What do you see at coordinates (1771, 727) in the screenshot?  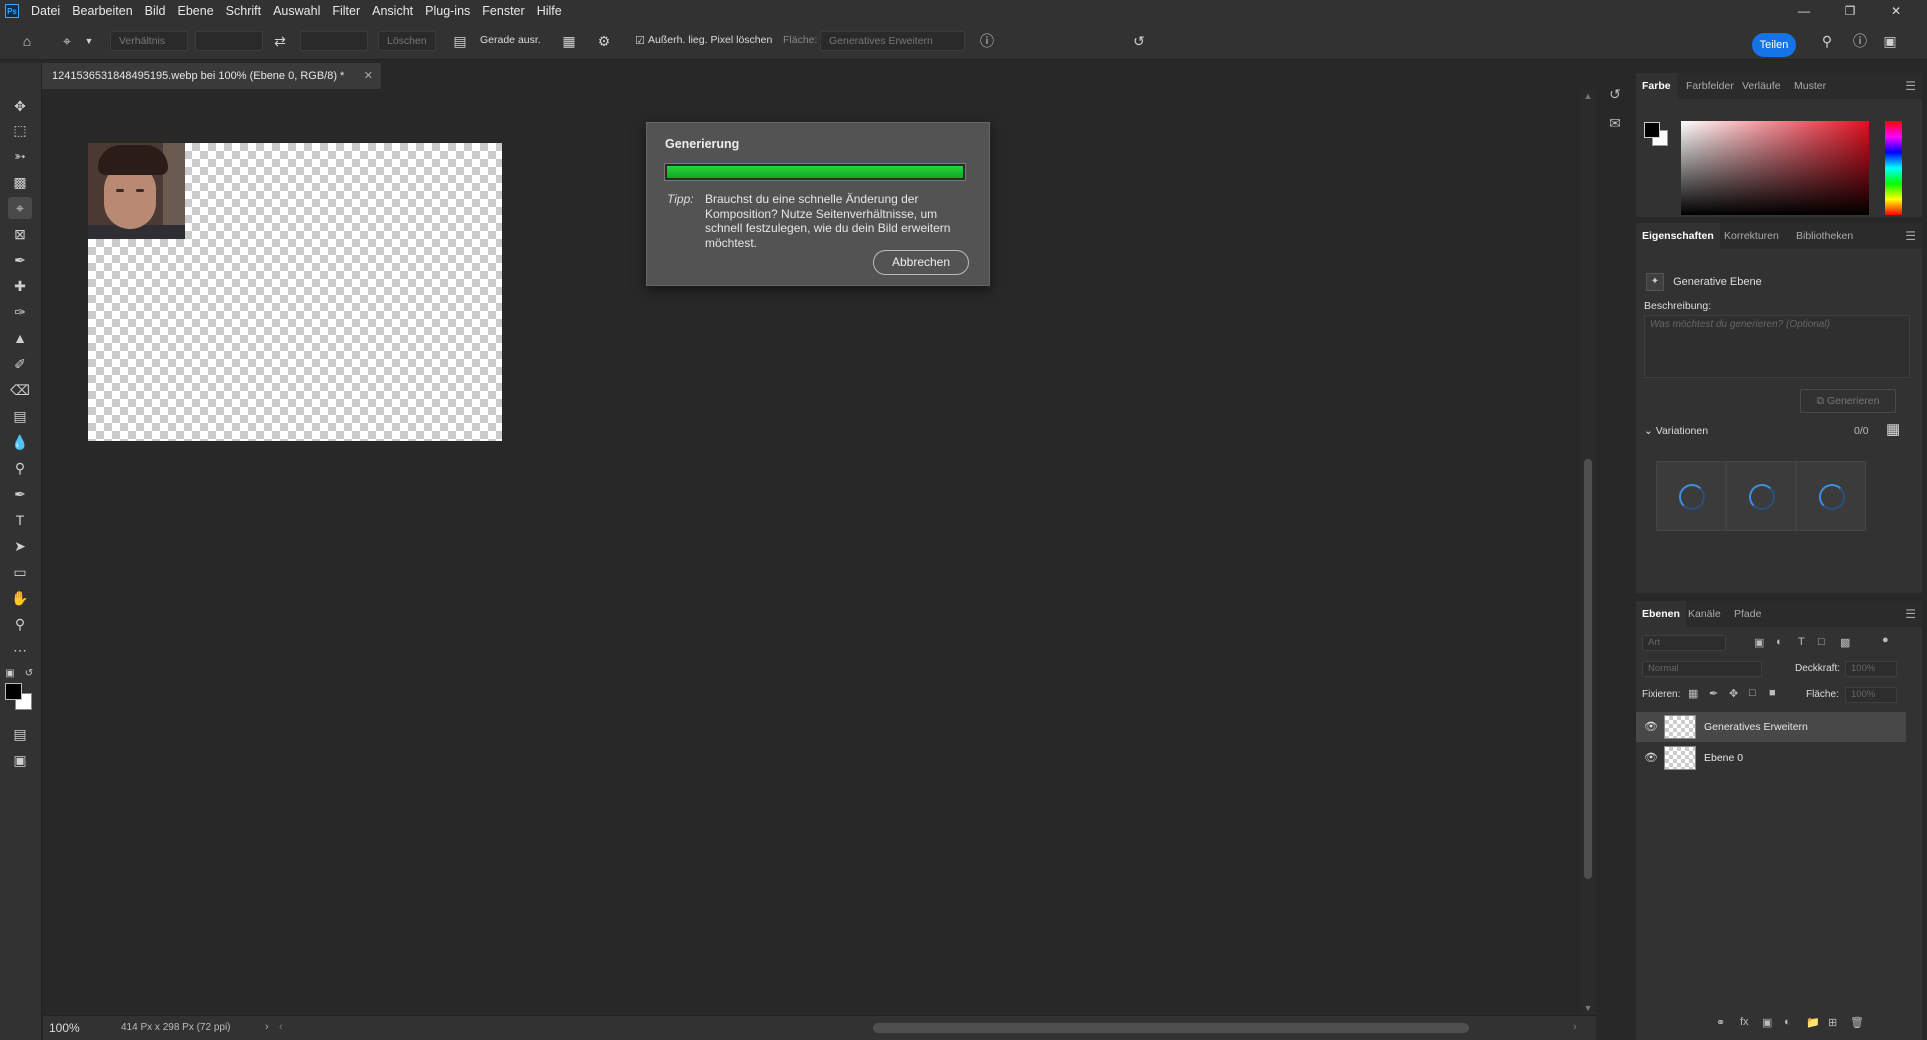 I see `layer-row: 👁 Generatives Erweitern` at bounding box center [1771, 727].